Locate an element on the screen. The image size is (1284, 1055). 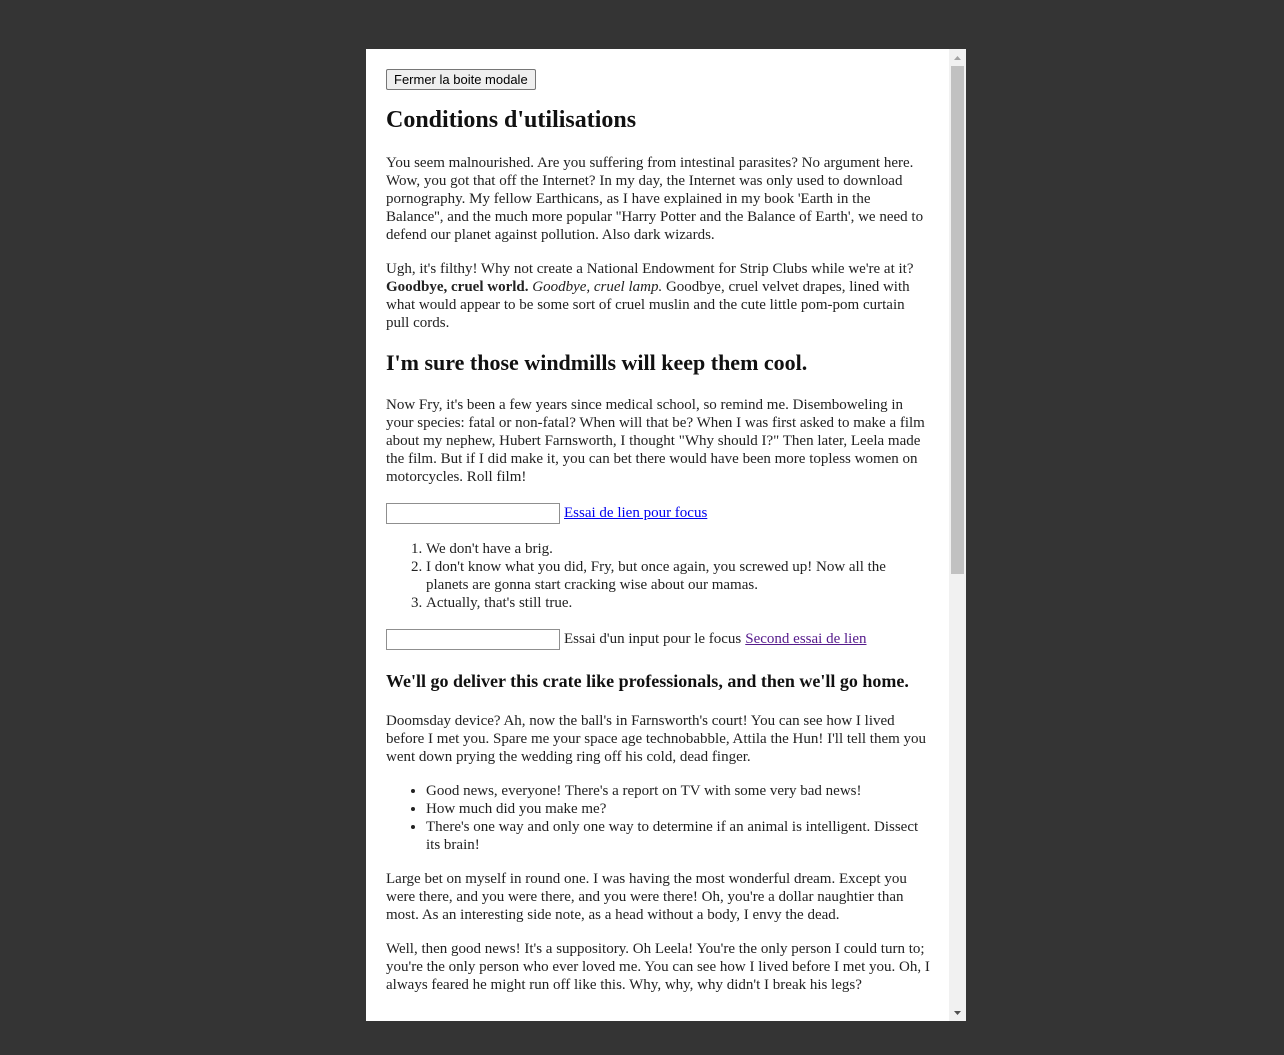
list-item: How much did you make me? is located at coordinates (678, 809).